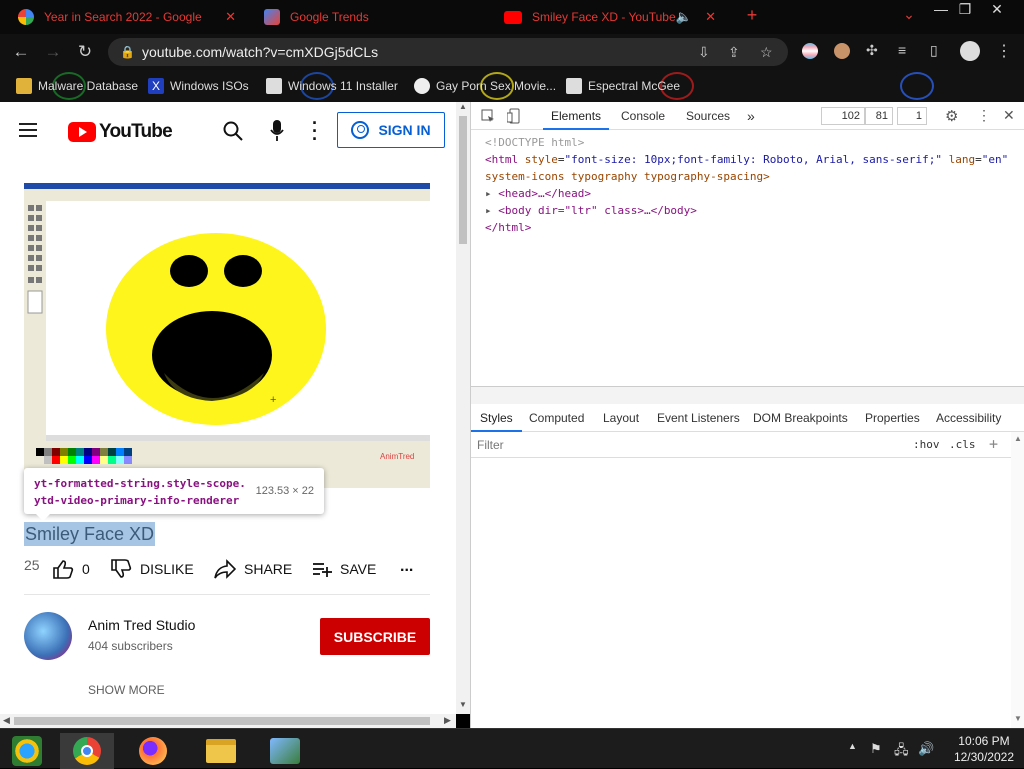  Describe the element at coordinates (750, 142) in the screenshot. I see `dom-doctype: <!DOCTYPE html>` at that location.